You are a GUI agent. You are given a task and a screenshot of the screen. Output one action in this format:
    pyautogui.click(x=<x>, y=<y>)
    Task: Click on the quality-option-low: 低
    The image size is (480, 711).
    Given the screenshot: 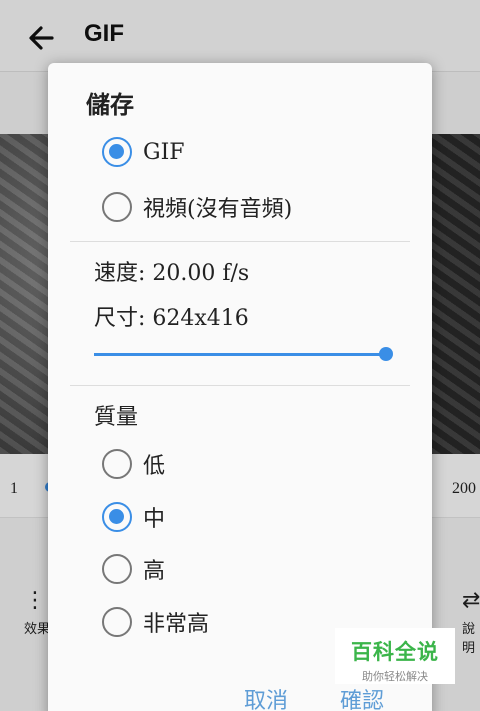 What is the action you would take?
    pyautogui.click(x=133, y=464)
    